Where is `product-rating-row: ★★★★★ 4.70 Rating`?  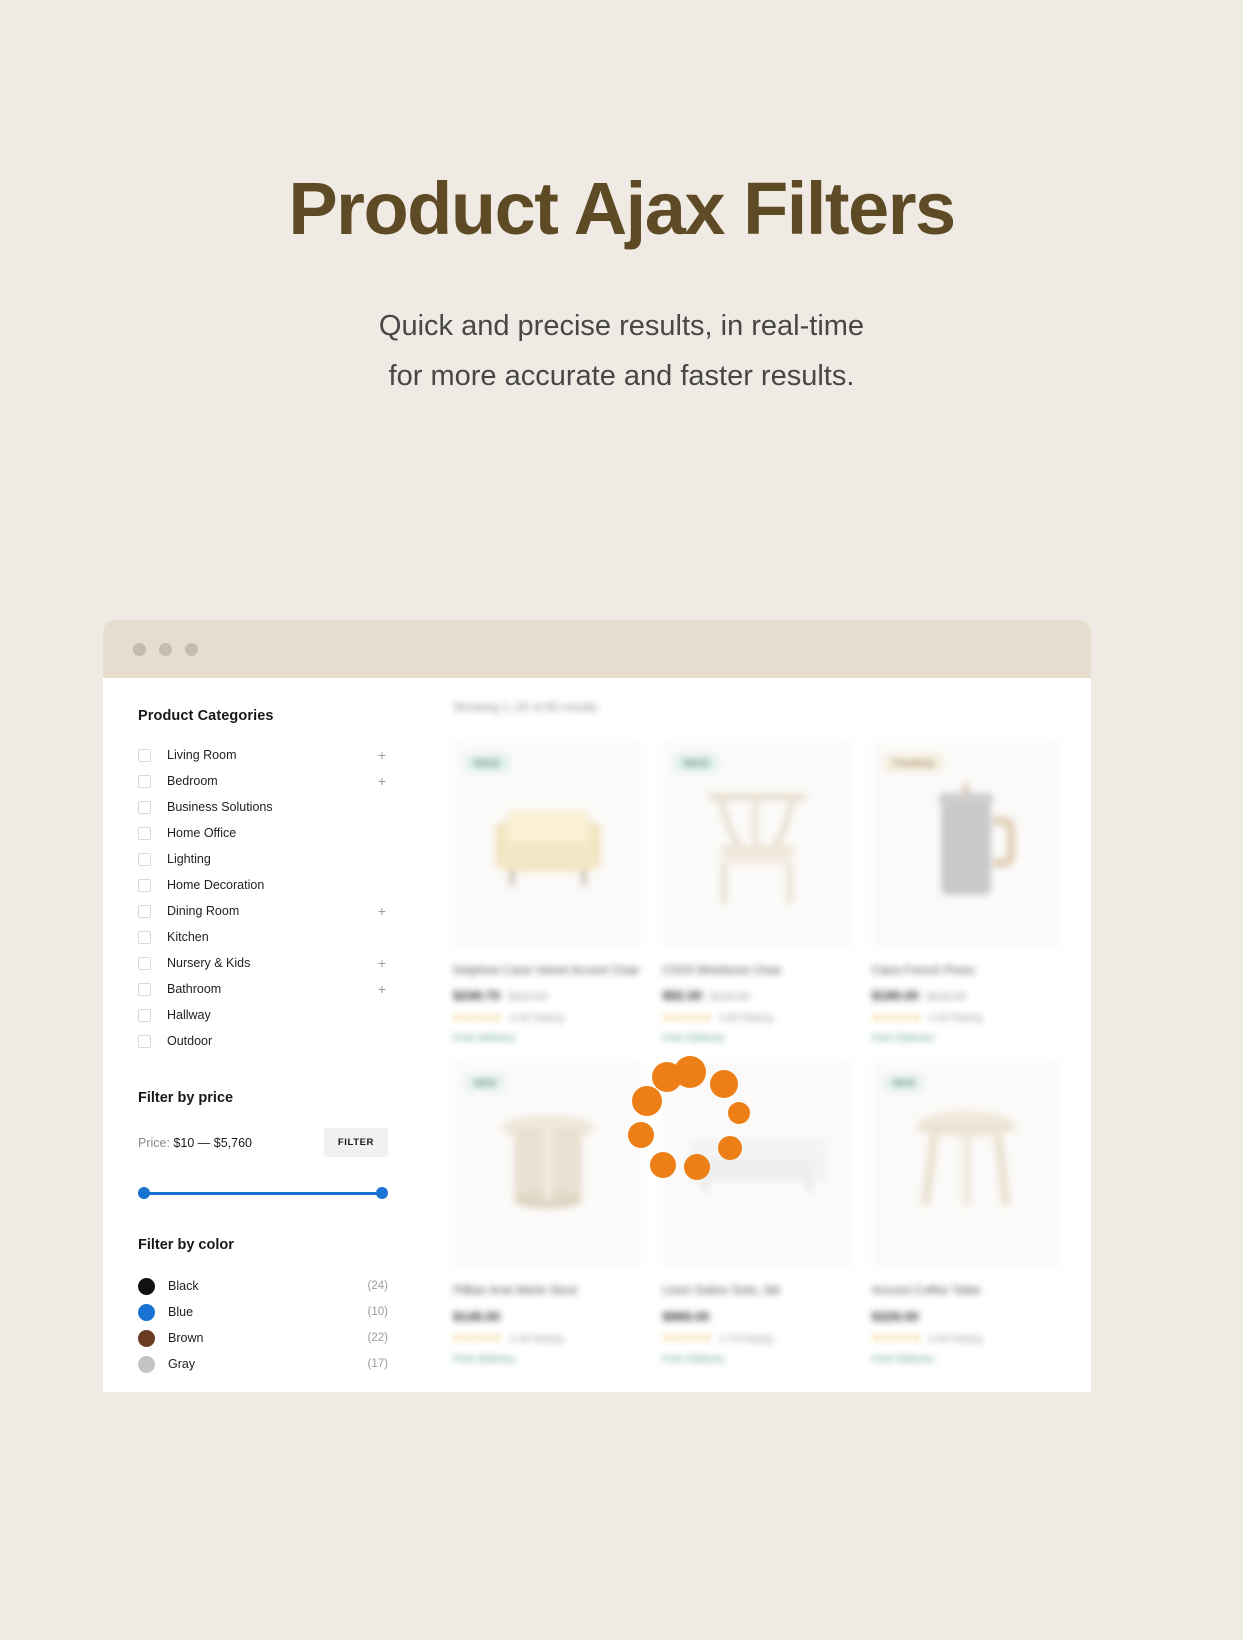 product-rating-row: ★★★★★ 4.70 Rating is located at coordinates (756, 1339).